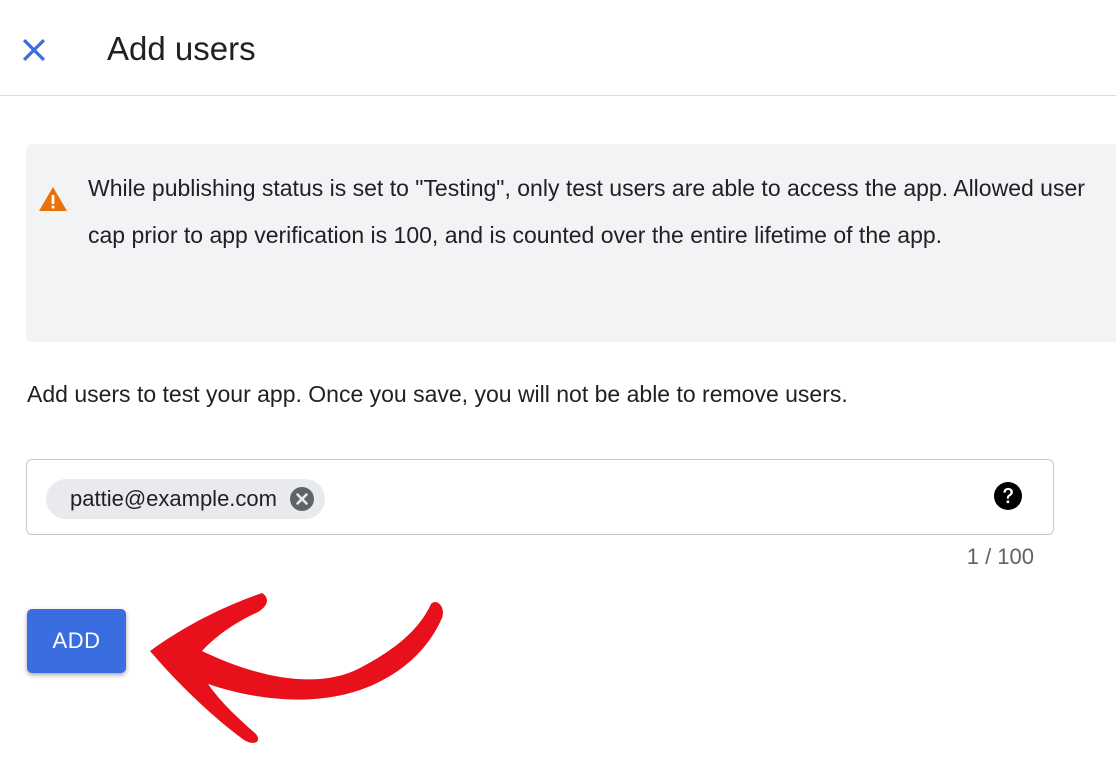 This screenshot has width=1116, height=784. What do you see at coordinates (558, 48) in the screenshot?
I see `dialog-header: Add users` at bounding box center [558, 48].